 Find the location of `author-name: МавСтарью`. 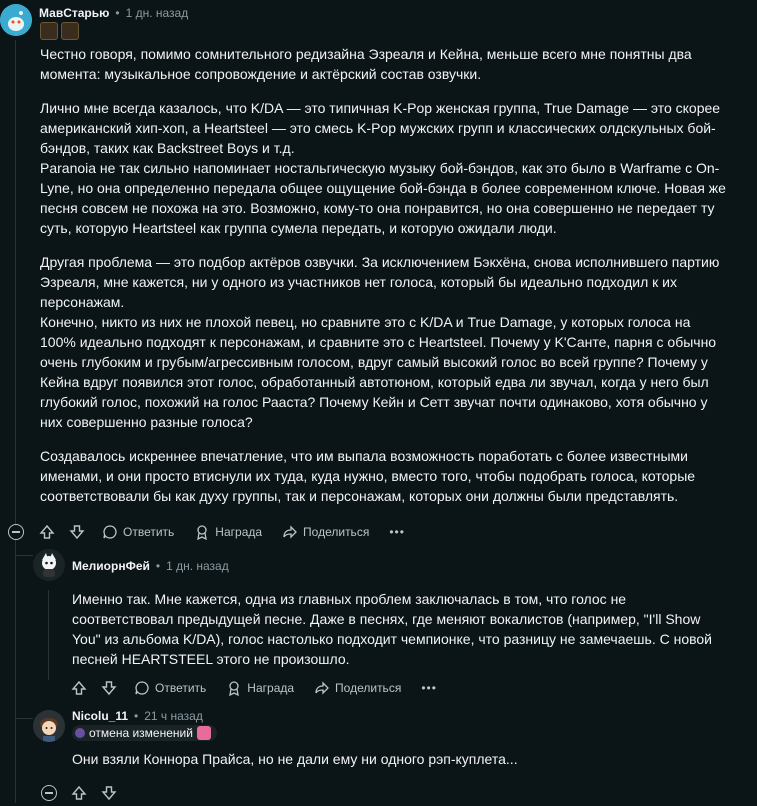

author-name: МавСтарью is located at coordinates (74, 13).